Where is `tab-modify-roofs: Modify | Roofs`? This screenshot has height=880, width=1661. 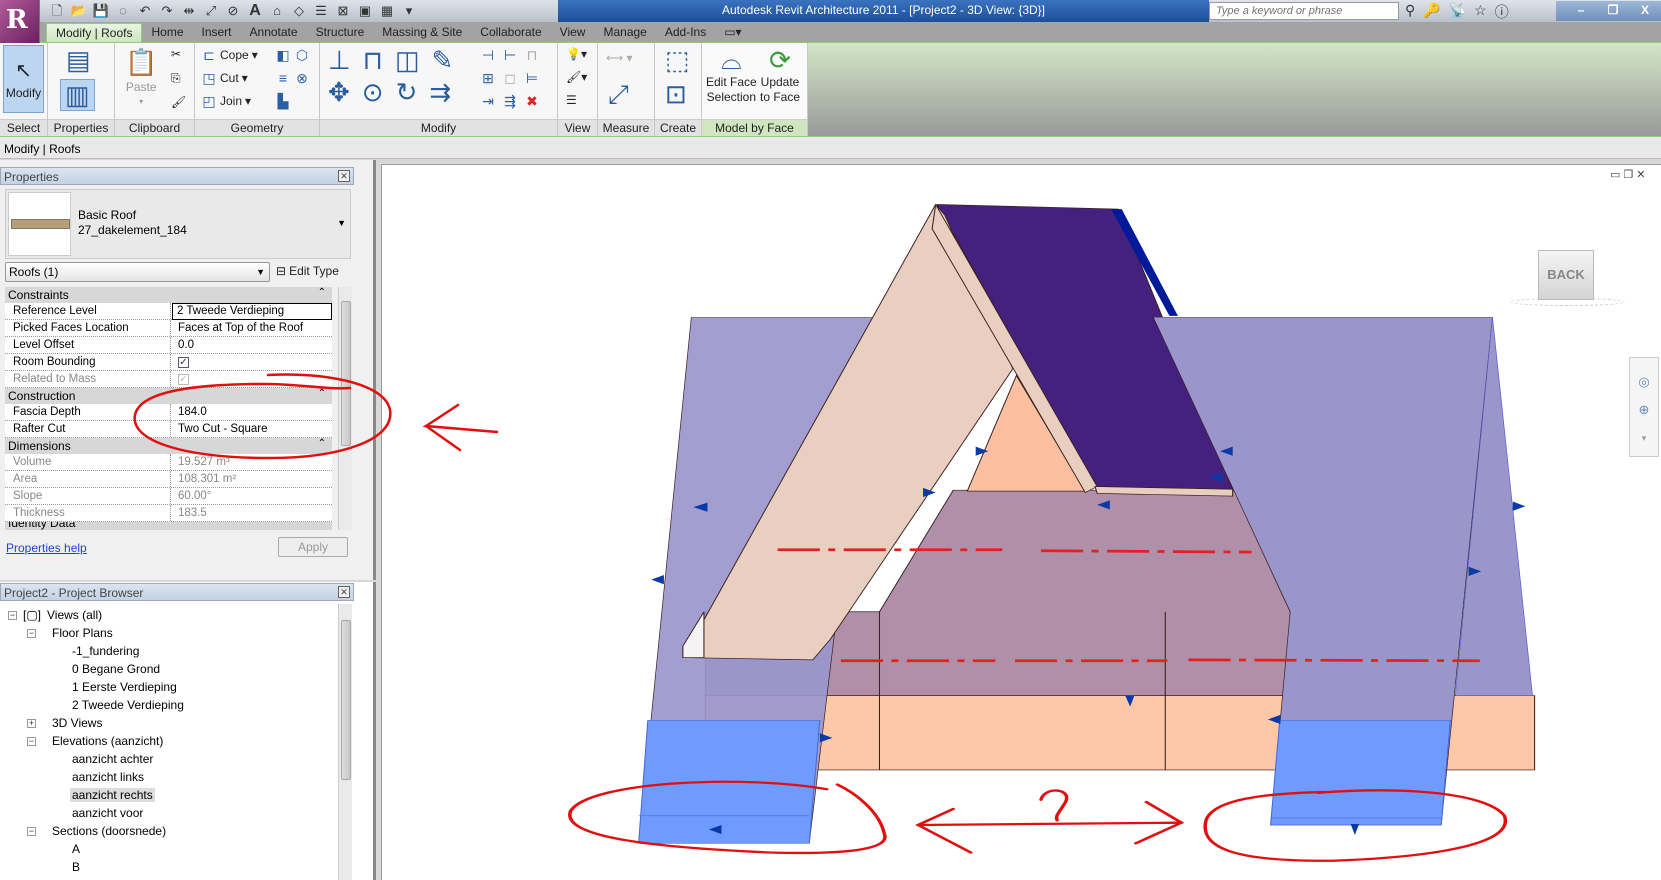
tab-modify-roofs: Modify | Roofs is located at coordinates (94, 32).